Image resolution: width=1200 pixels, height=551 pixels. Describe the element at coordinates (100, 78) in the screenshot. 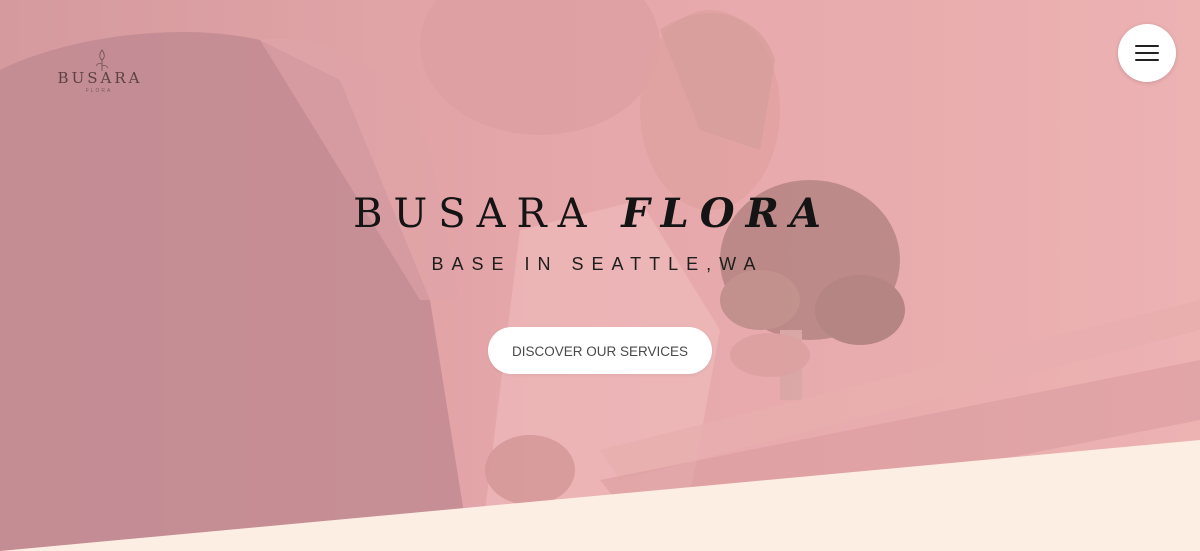

I see `logo-wordmark: BUSARA` at that location.